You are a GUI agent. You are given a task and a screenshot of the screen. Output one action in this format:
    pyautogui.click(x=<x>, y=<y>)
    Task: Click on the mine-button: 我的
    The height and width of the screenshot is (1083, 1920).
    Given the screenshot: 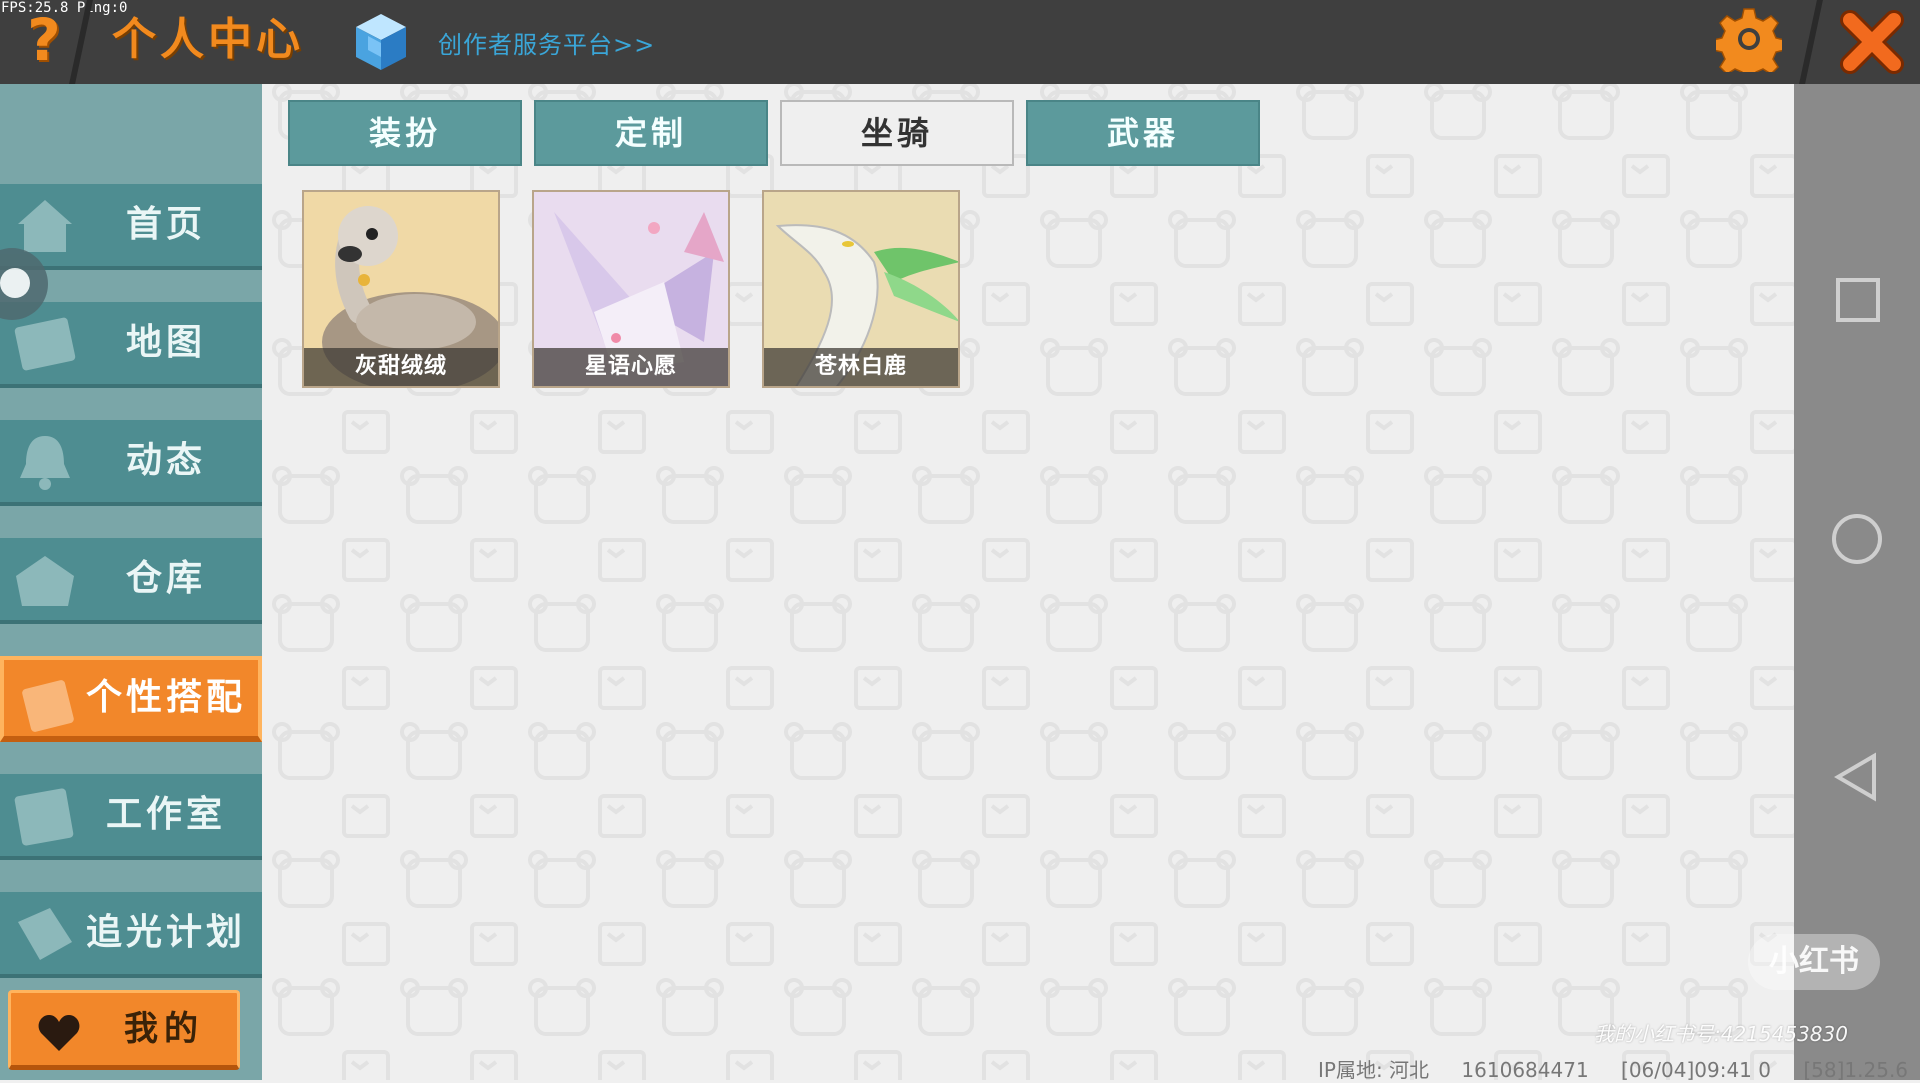 What is the action you would take?
    pyautogui.click(x=124, y=1030)
    